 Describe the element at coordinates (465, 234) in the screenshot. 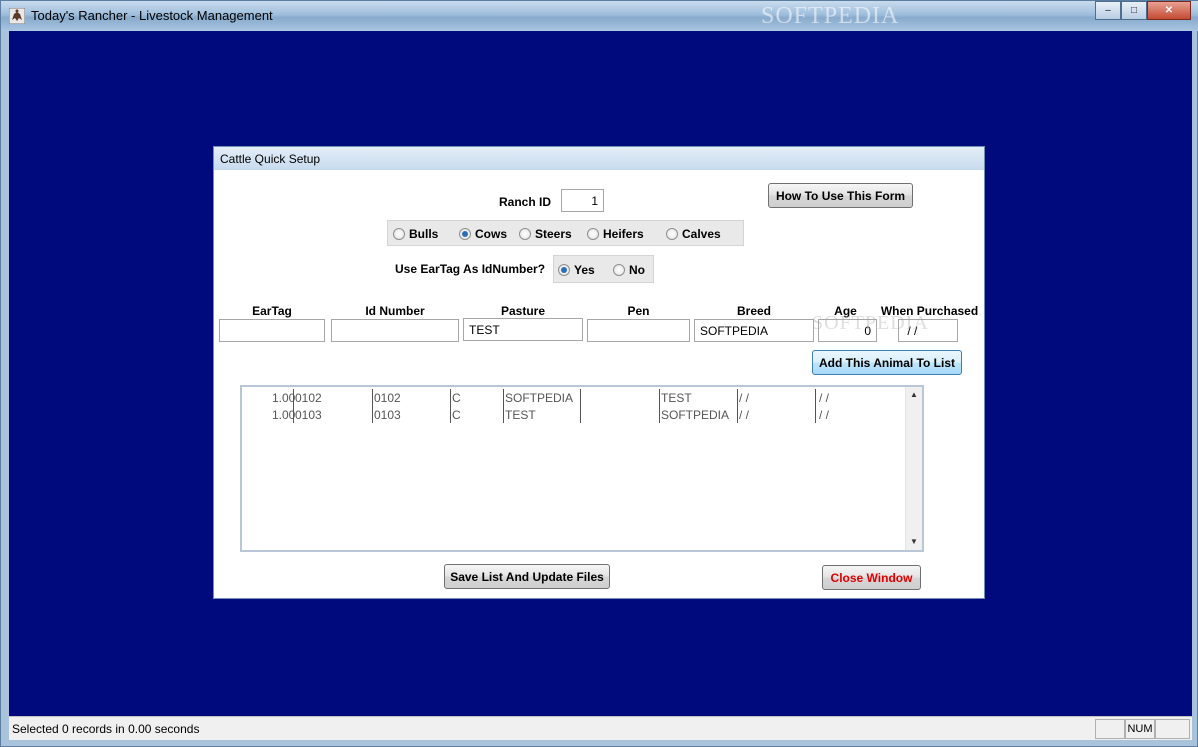

I see `radio-cows-dot` at that location.